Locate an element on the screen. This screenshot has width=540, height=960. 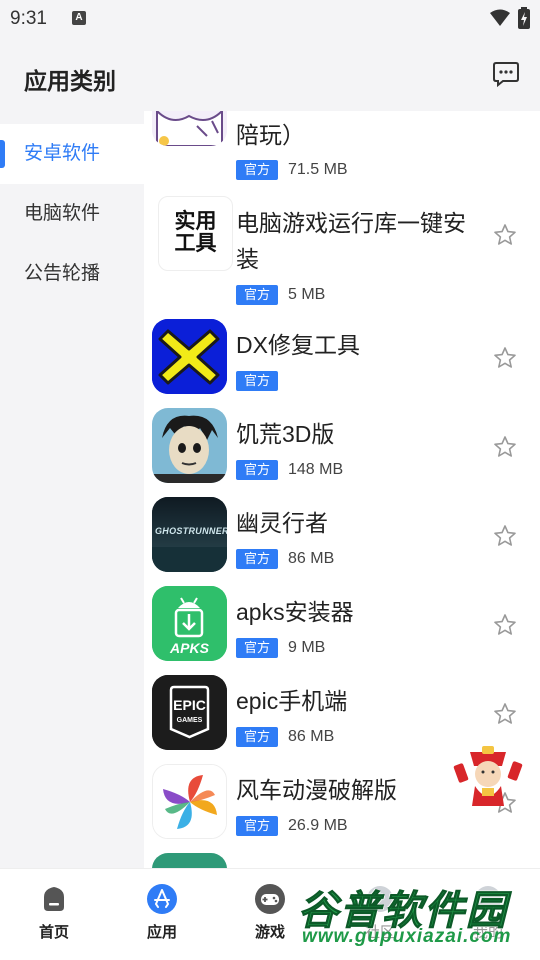
page-title: 应用类别 is located at coordinates (70, 81).